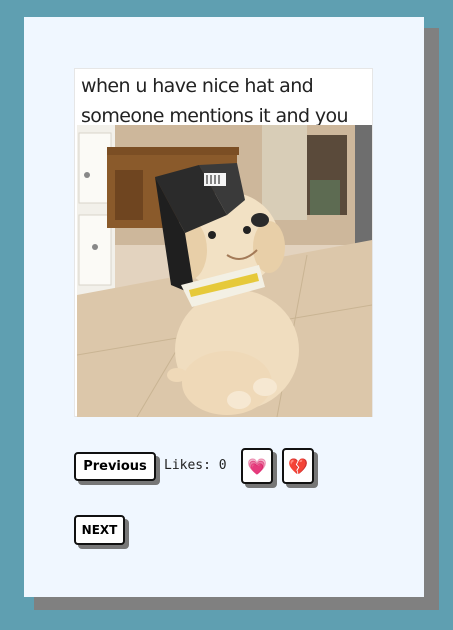 The width and height of the screenshot is (453, 630). I want to click on likes-display: Likes: 0, so click(195, 465).